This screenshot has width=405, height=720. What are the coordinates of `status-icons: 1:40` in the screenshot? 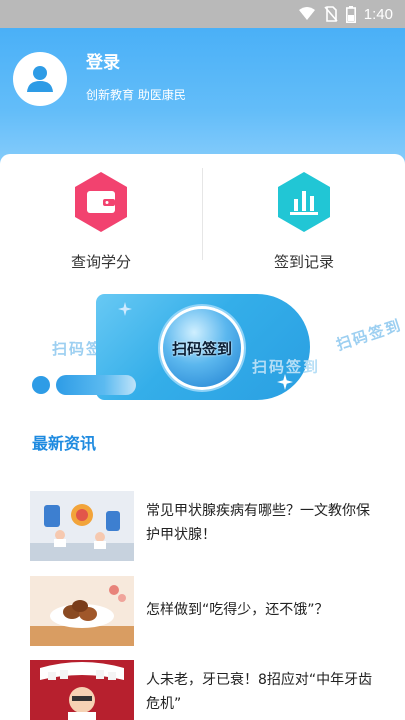 It's located at (345, 14).